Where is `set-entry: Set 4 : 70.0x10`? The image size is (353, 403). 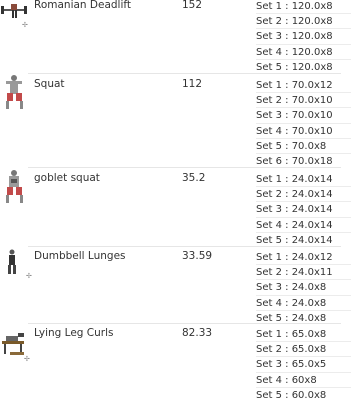
set-entry: Set 4 : 70.0x10 is located at coordinates (303, 131).